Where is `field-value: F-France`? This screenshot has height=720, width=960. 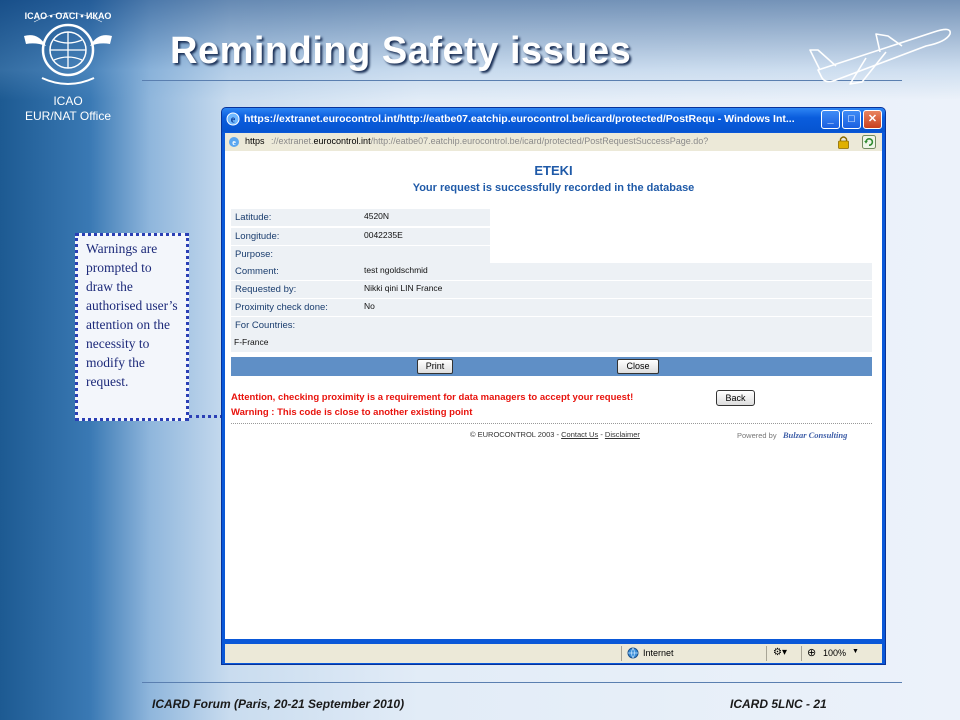 field-value: F-France is located at coordinates (251, 342).